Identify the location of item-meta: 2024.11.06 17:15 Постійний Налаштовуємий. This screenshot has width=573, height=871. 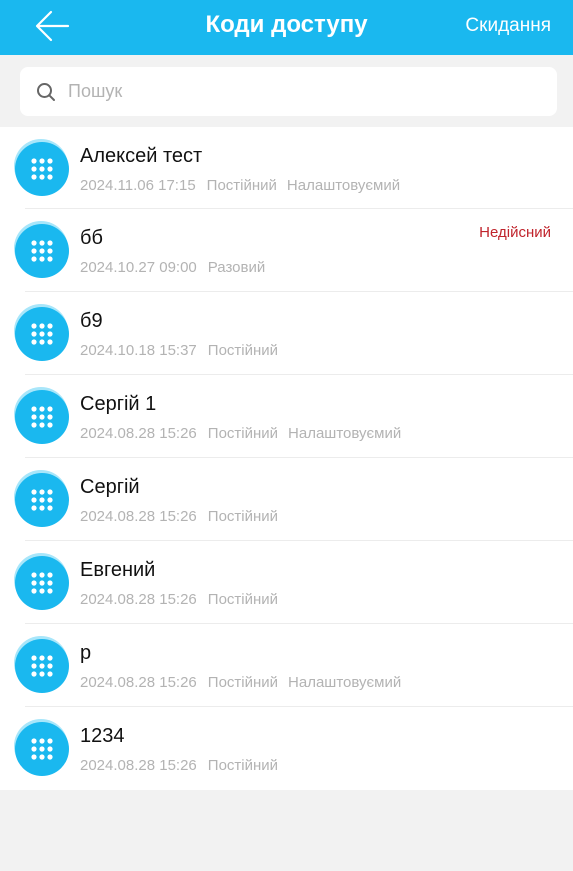
(245, 186).